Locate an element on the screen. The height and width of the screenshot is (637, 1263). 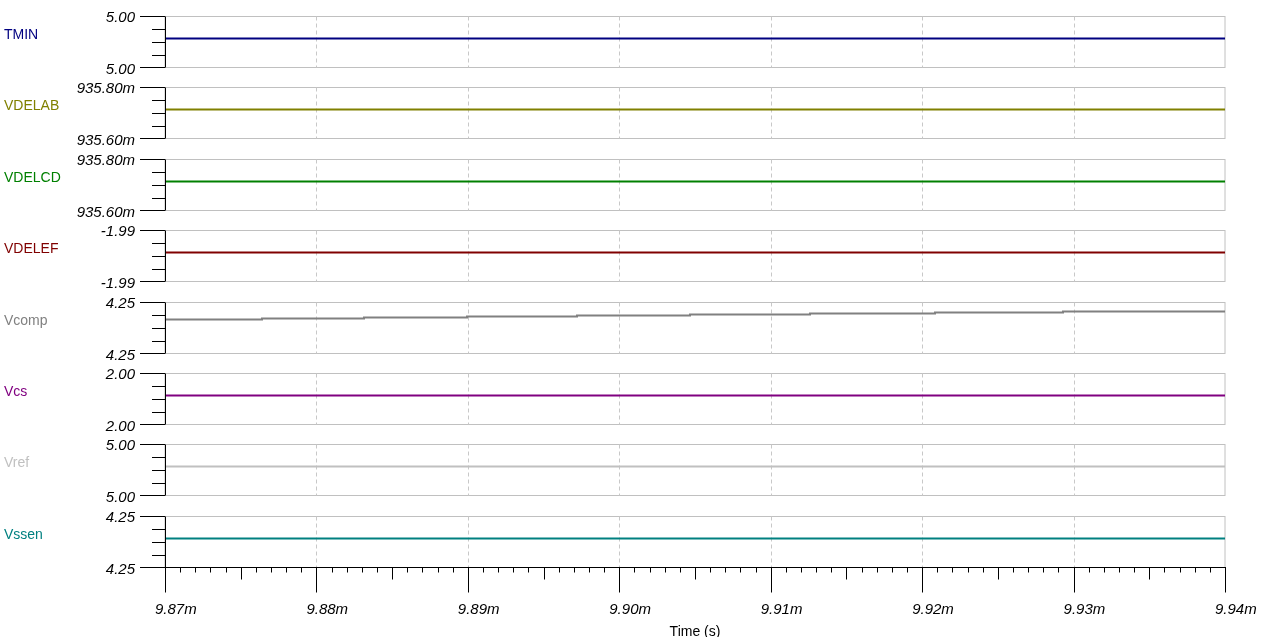
trace-label: VDELCD is located at coordinates (32, 176).